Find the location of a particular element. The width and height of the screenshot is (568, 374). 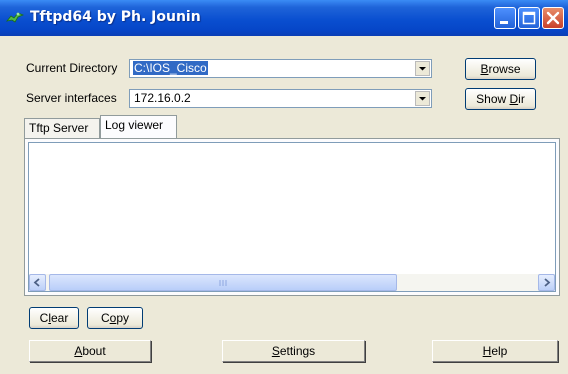

maximize-icon is located at coordinates (529, 18).